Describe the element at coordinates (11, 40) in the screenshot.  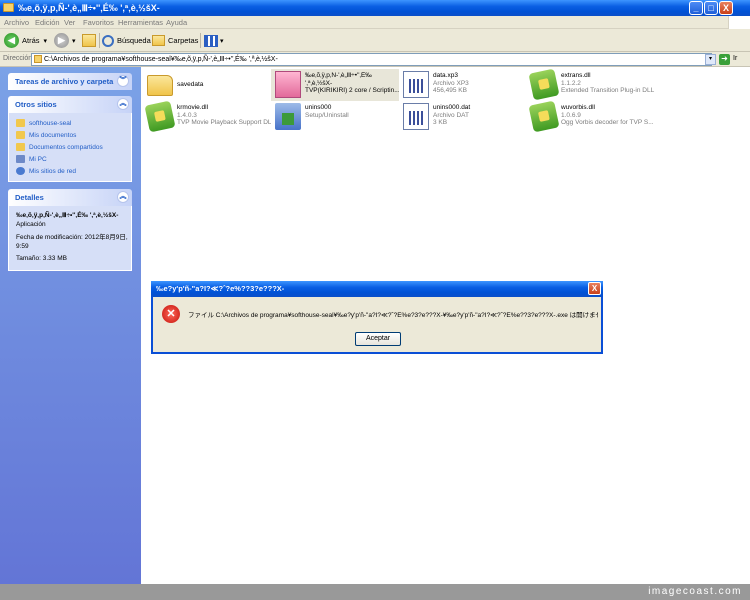
I see `back-arrow-icon: ◀` at that location.